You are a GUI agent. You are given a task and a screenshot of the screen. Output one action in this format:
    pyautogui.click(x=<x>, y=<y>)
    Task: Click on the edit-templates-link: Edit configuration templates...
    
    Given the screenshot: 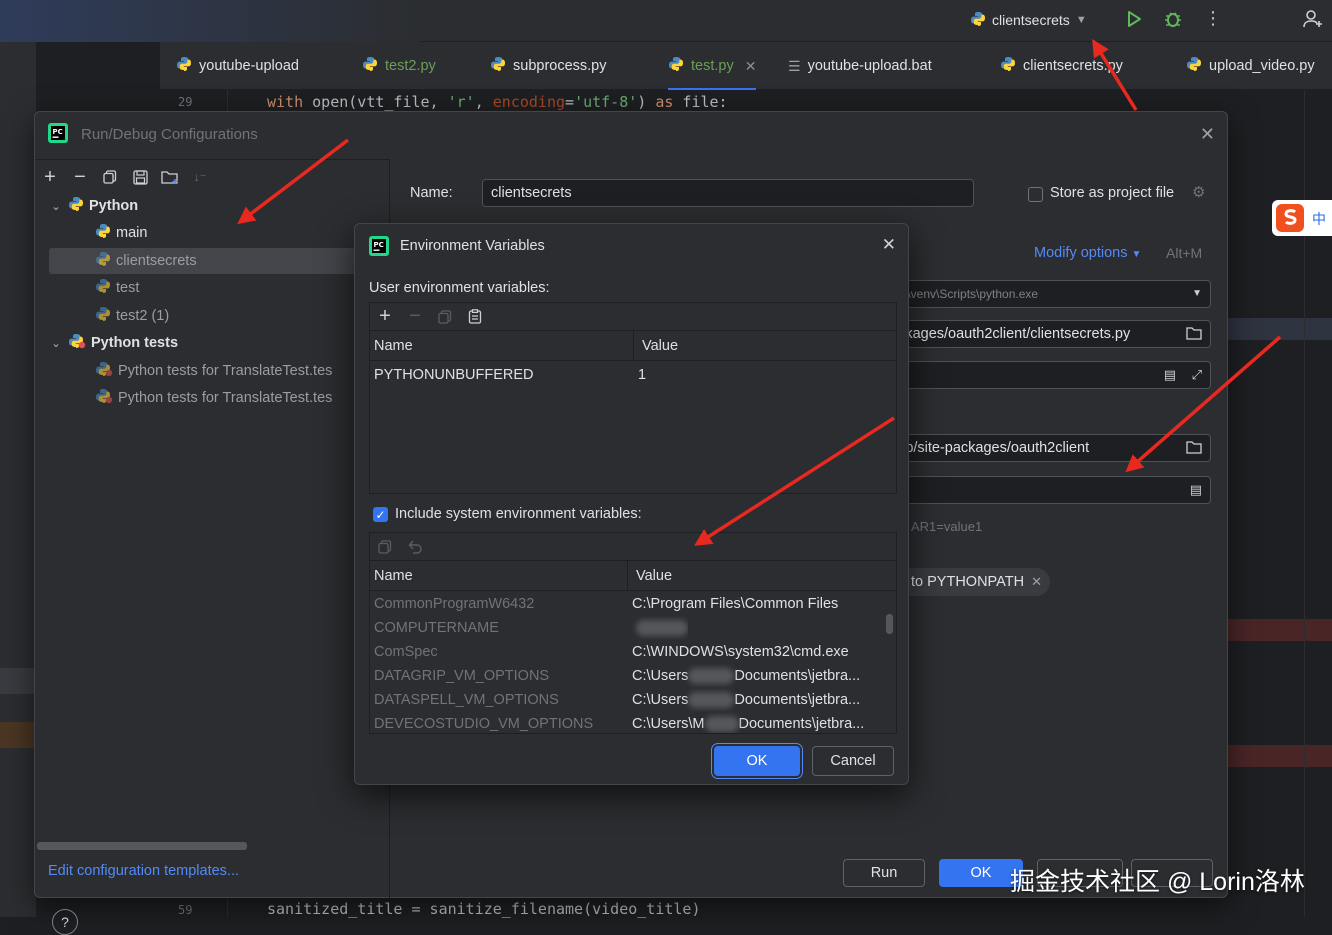 What is the action you would take?
    pyautogui.click(x=143, y=871)
    